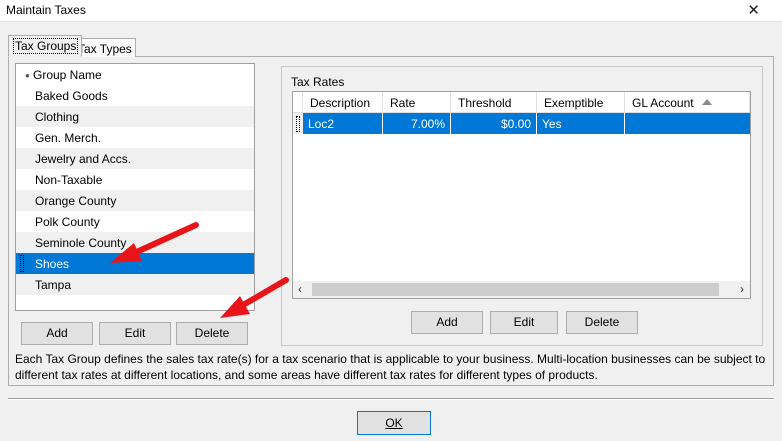 The height and width of the screenshot is (441, 782). I want to click on tab-tax-types: Tax Types, so click(105, 47).